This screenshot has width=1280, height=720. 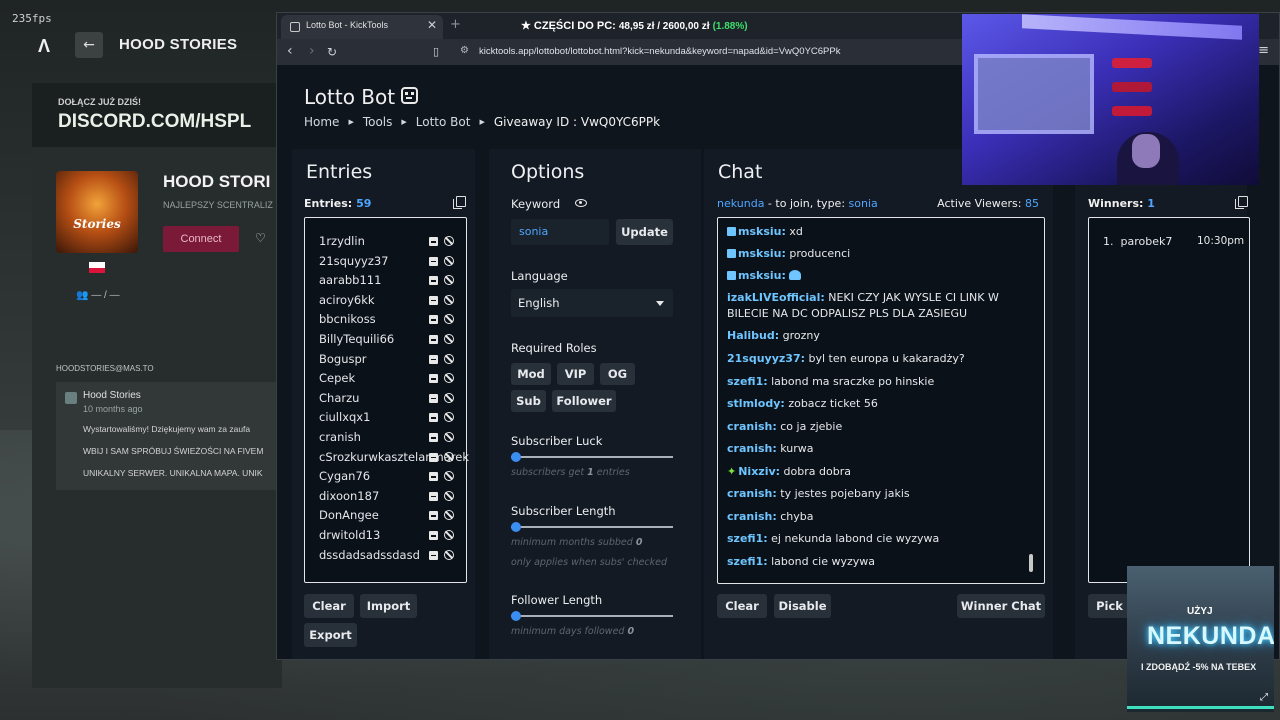 I want to click on chat-username: stlmlody:, so click(x=756, y=403).